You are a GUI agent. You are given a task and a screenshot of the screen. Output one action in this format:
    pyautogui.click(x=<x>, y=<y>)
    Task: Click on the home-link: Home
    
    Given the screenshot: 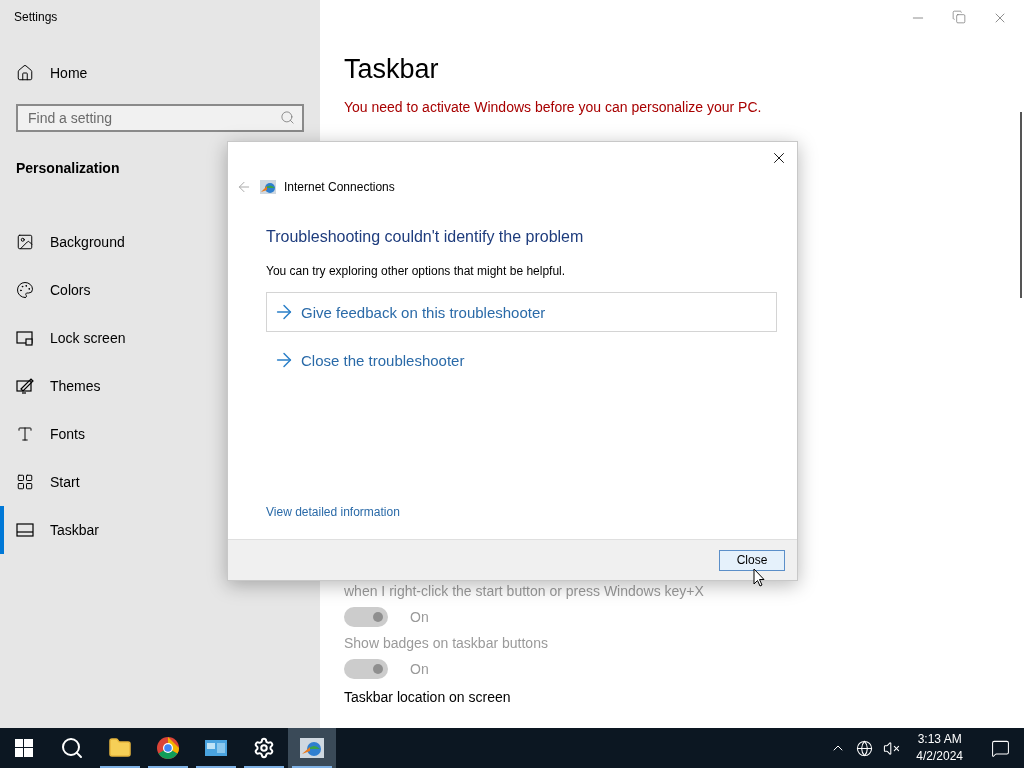 What is the action you would take?
    pyautogui.click(x=52, y=73)
    